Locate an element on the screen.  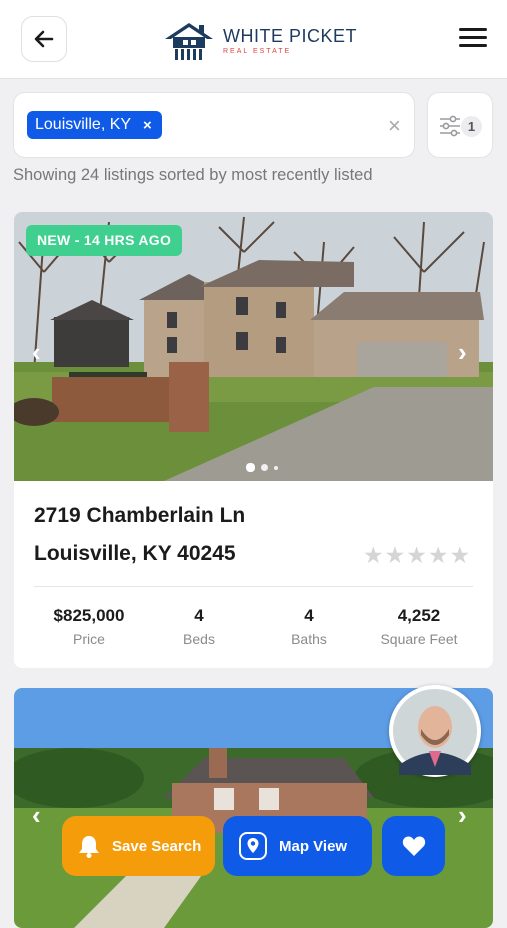
app-header: WHITE PICKET REAL ESTATE is located at coordinates (253, 39).